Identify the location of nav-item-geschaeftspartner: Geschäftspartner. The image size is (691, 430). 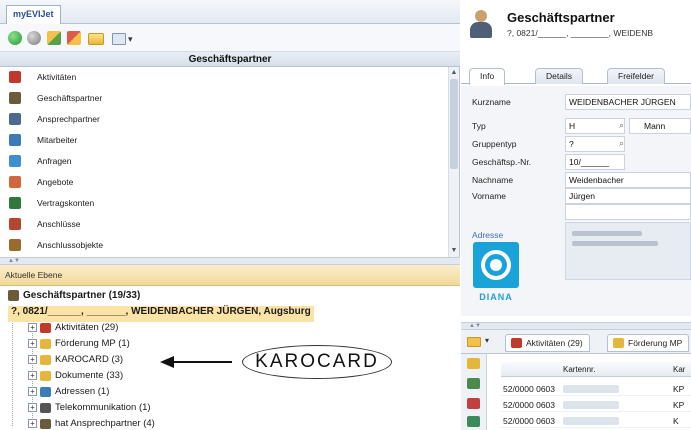
(223, 98).